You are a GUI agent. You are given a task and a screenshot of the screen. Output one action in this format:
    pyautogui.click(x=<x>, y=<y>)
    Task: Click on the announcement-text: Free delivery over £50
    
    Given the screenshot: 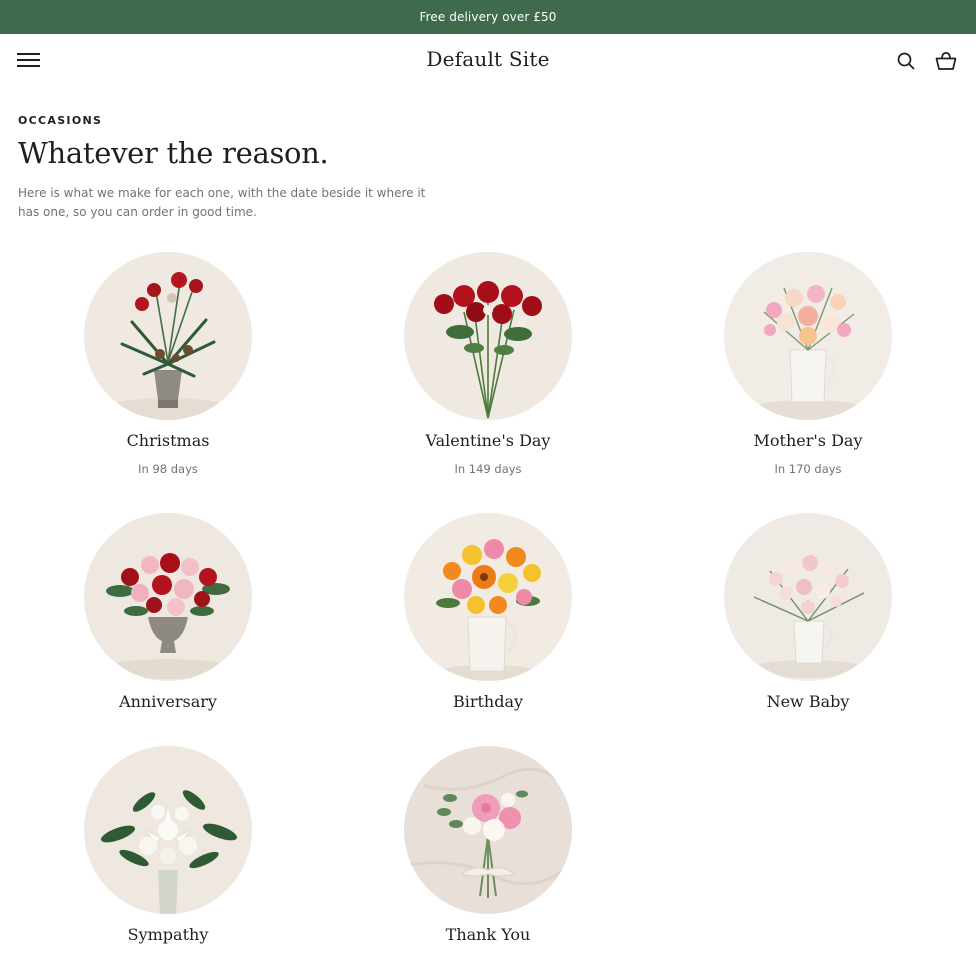 What is the action you would take?
    pyautogui.click(x=488, y=17)
    